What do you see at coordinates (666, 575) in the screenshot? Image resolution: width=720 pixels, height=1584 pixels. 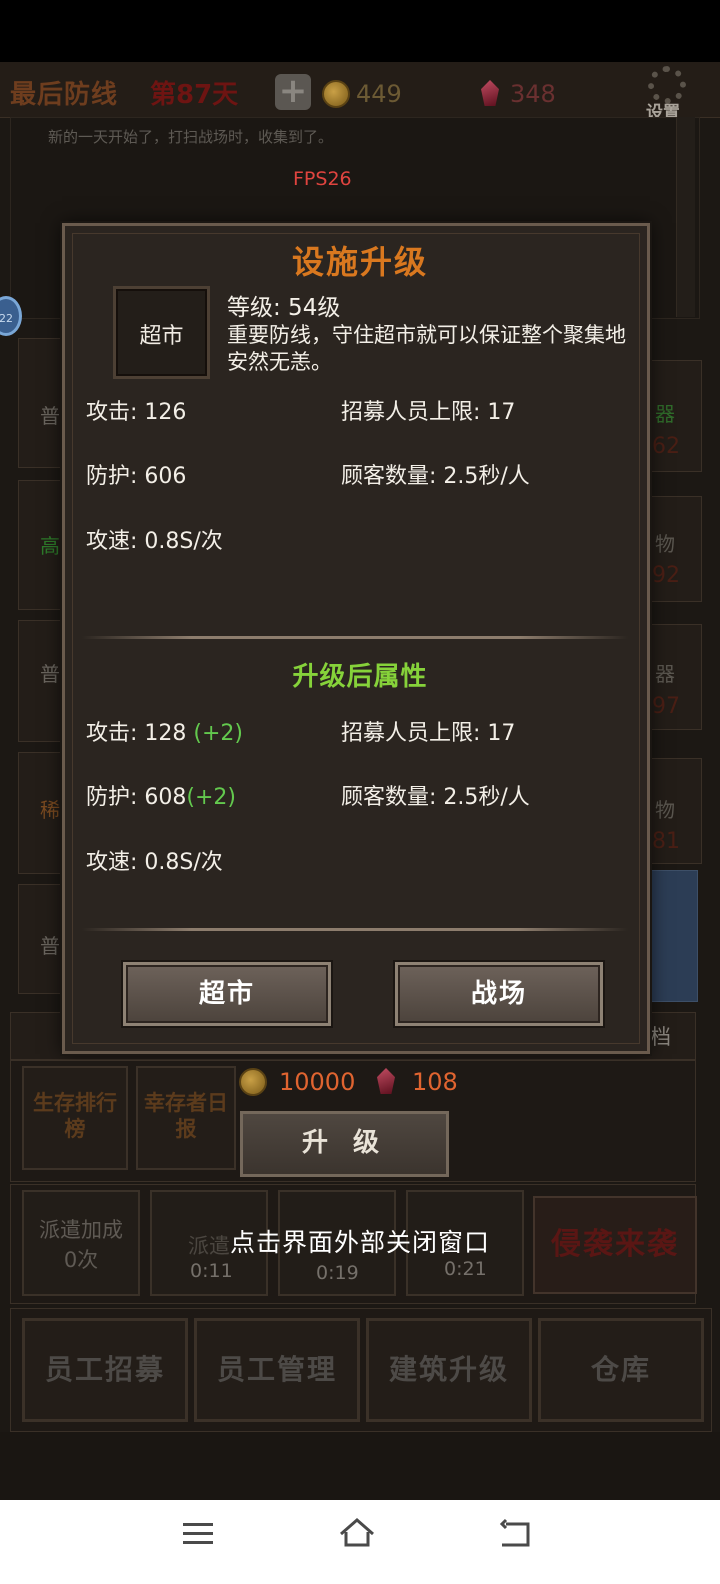 I see `row-count: 92` at bounding box center [666, 575].